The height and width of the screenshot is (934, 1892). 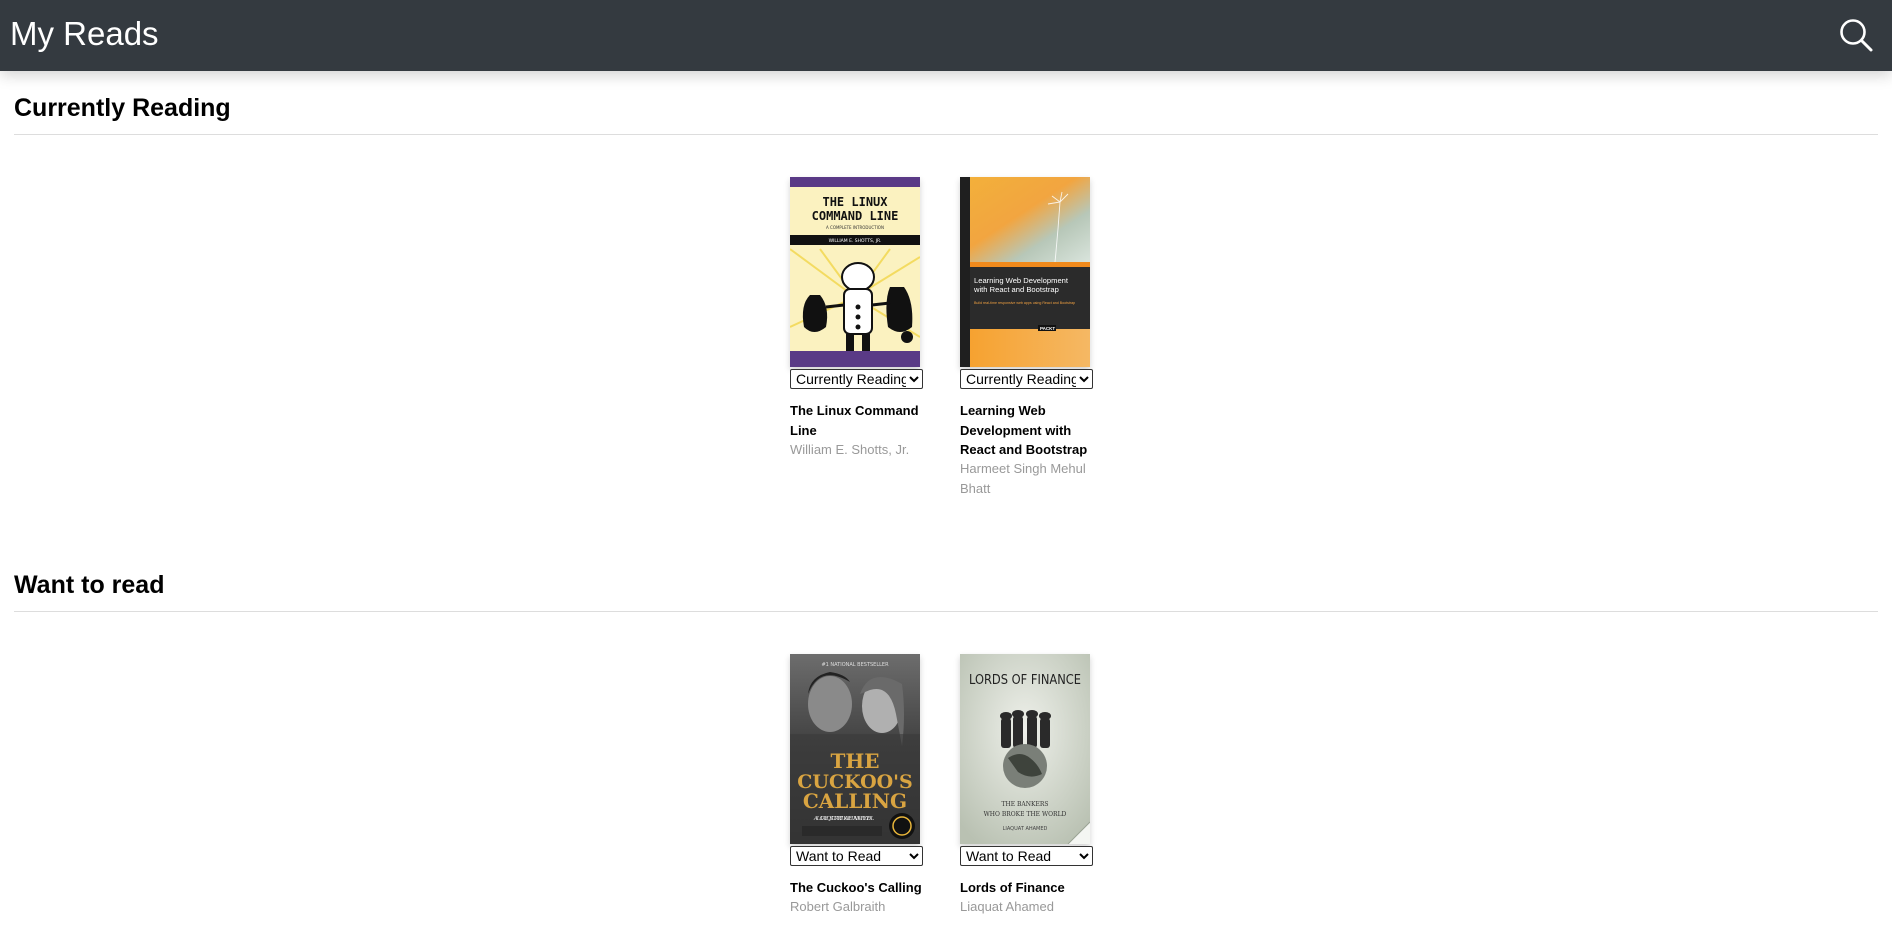 I want to click on book-authors: Robert Galbraith, so click(x=838, y=906).